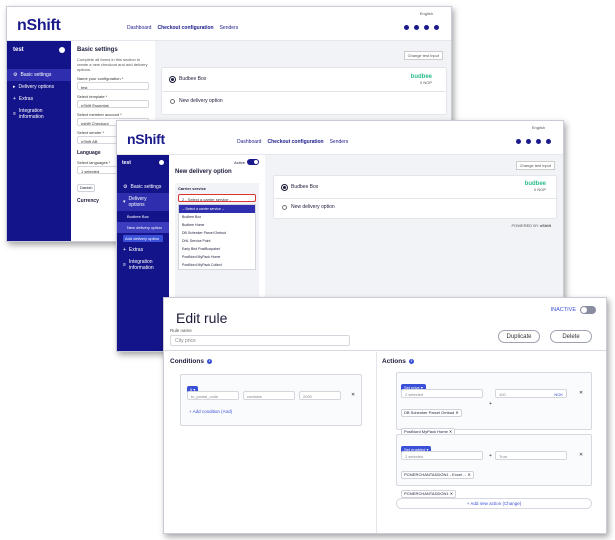  What do you see at coordinates (239, 162) in the screenshot?
I see `active-label: Active` at bounding box center [239, 162].